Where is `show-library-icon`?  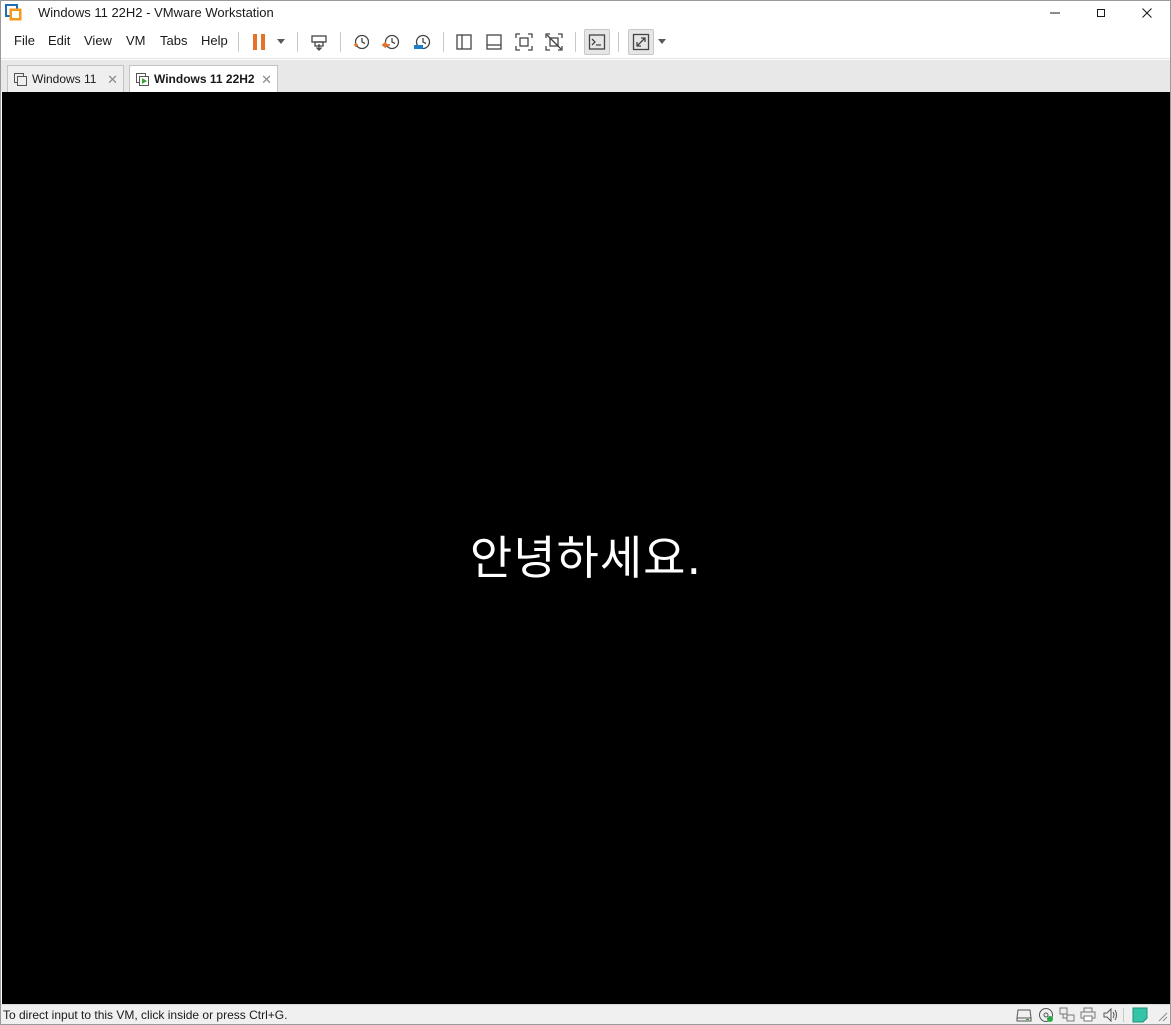 show-library-icon is located at coordinates (464, 42).